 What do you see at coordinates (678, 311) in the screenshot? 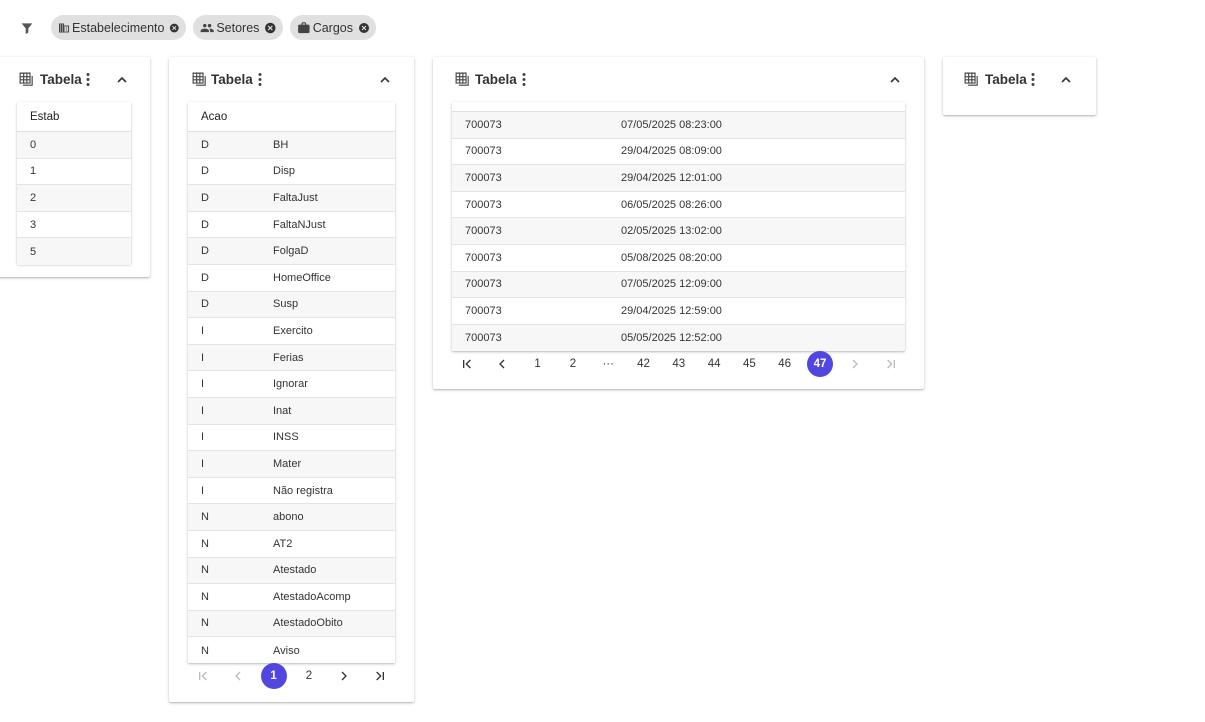
I see `table-row: 700073 29/04/2025 12:59:00` at bounding box center [678, 311].